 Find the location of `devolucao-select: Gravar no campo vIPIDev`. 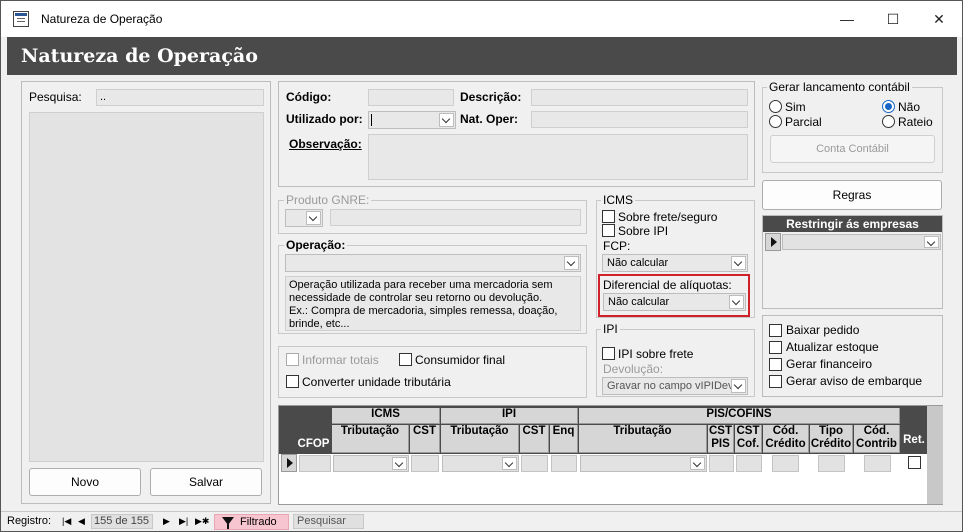

devolucao-select: Gravar no campo vIPIDev is located at coordinates (675, 386).